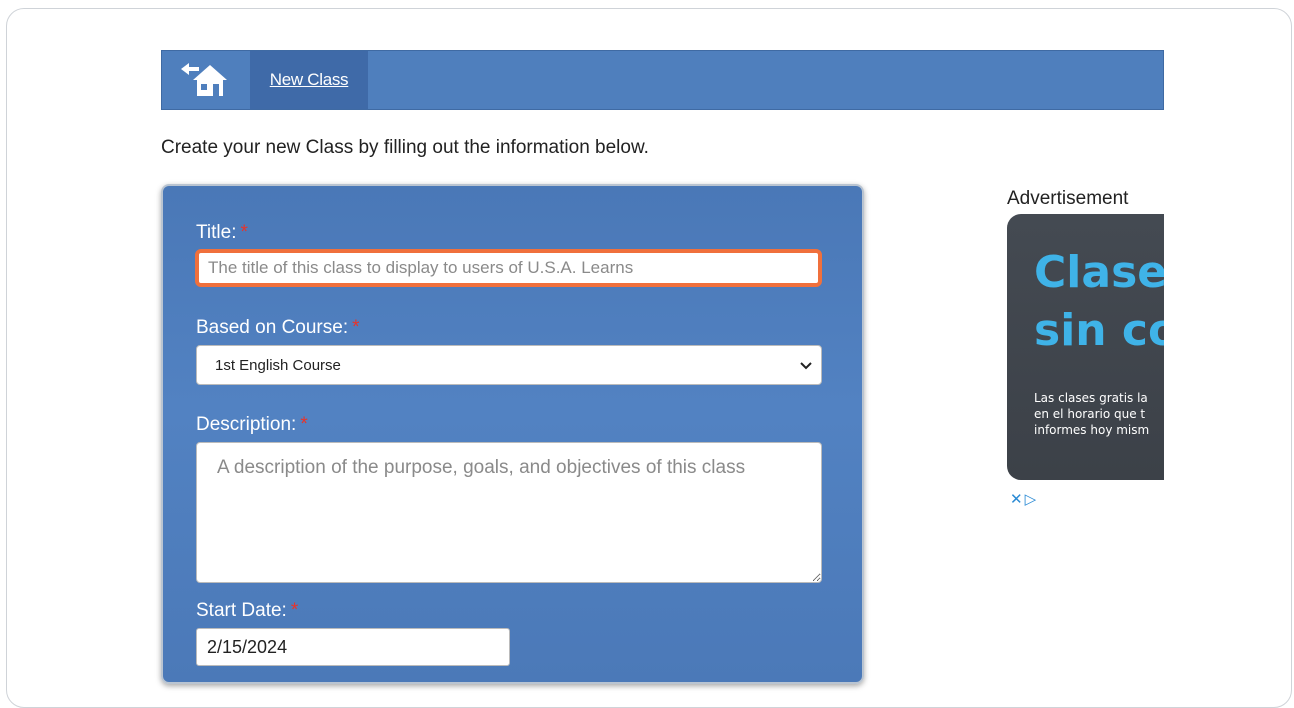  What do you see at coordinates (278, 327) in the screenshot?
I see `course-label: Based on Course: *` at bounding box center [278, 327].